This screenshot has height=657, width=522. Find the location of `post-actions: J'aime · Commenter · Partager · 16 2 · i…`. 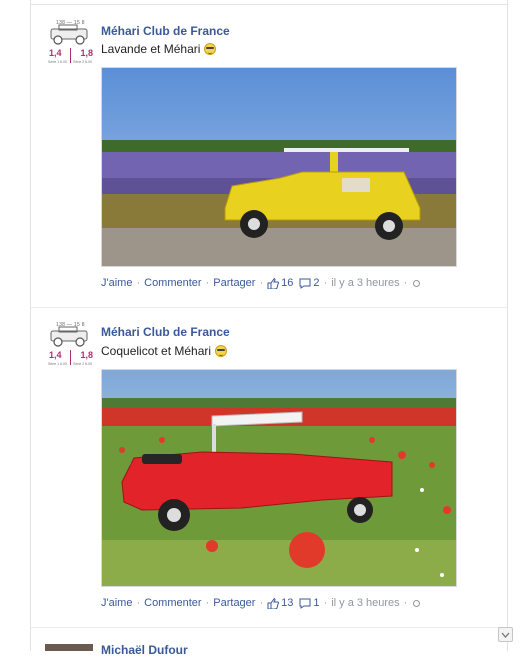

post-actions: J'aime · Commenter · Partager · 16 2 · i… is located at coordinates (261, 283).